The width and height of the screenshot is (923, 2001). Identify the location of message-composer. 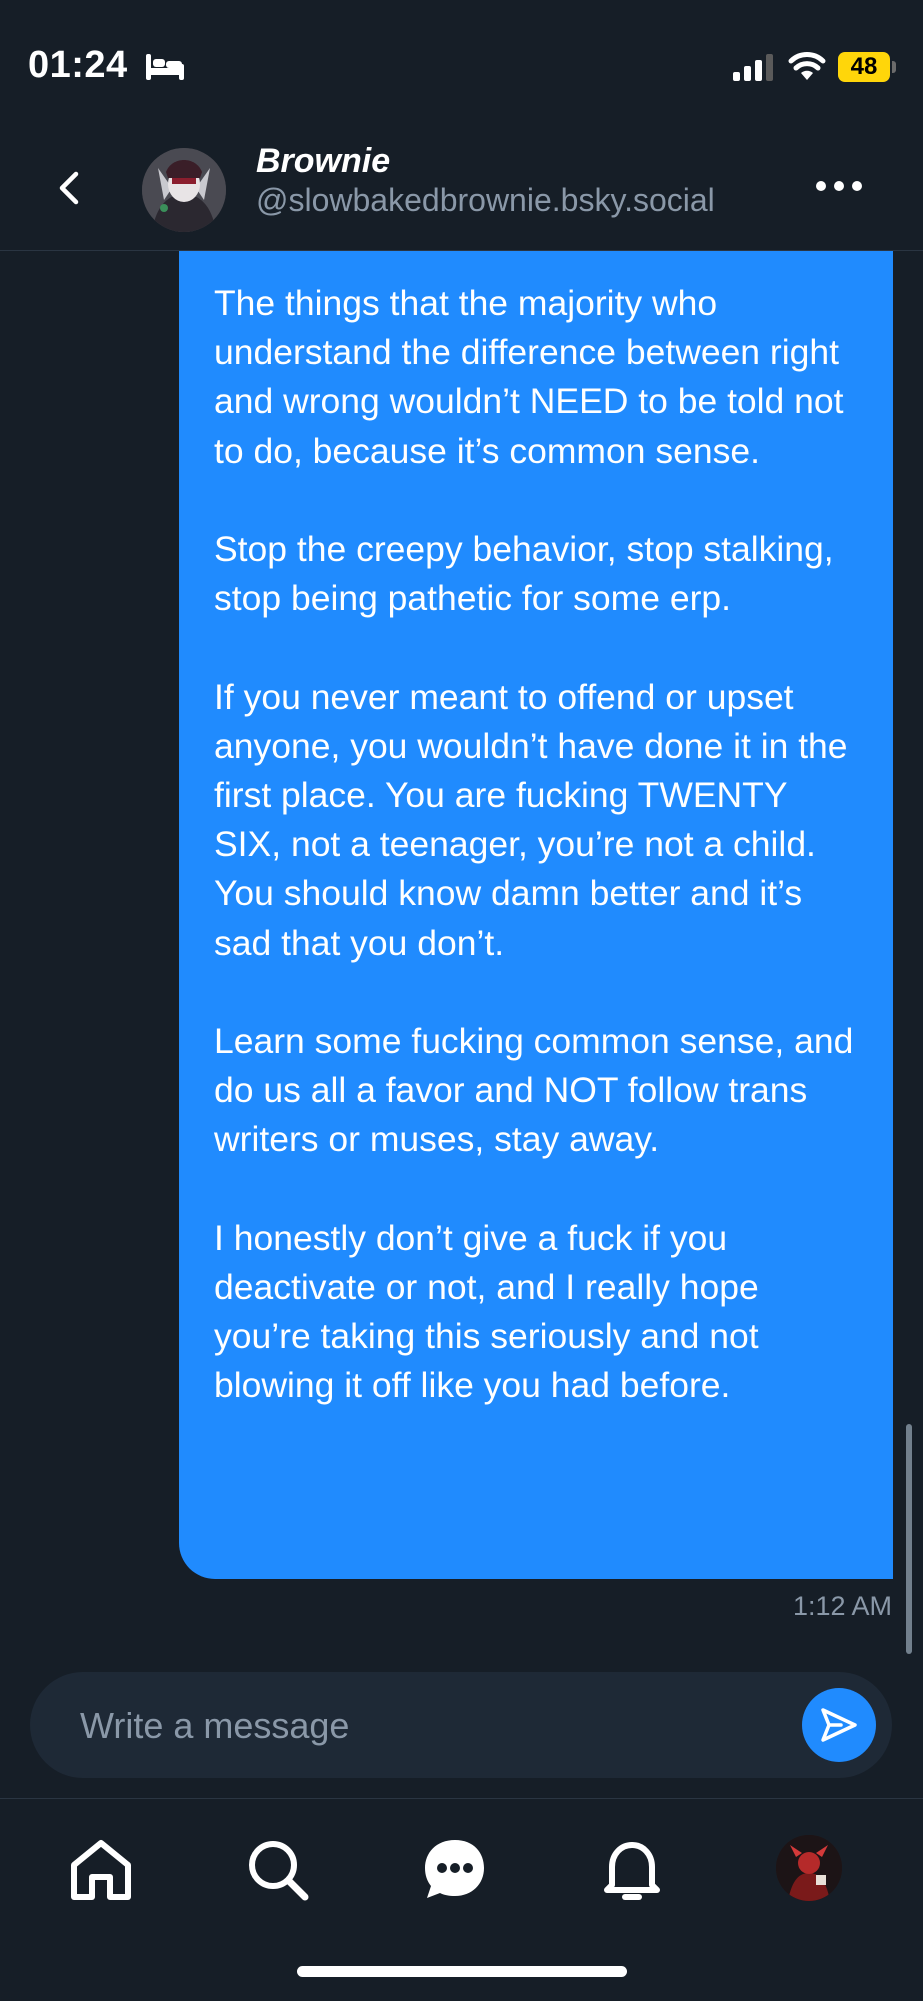
(461, 1725).